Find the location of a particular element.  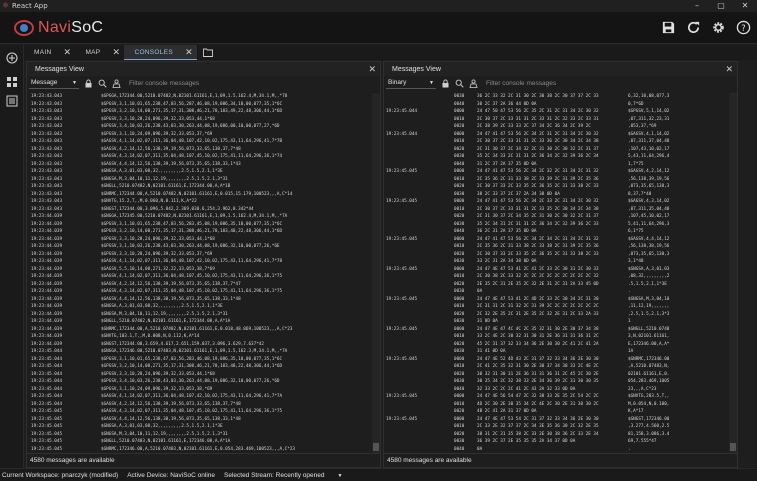

panel-title: Messages View is located at coordinates (416, 69).